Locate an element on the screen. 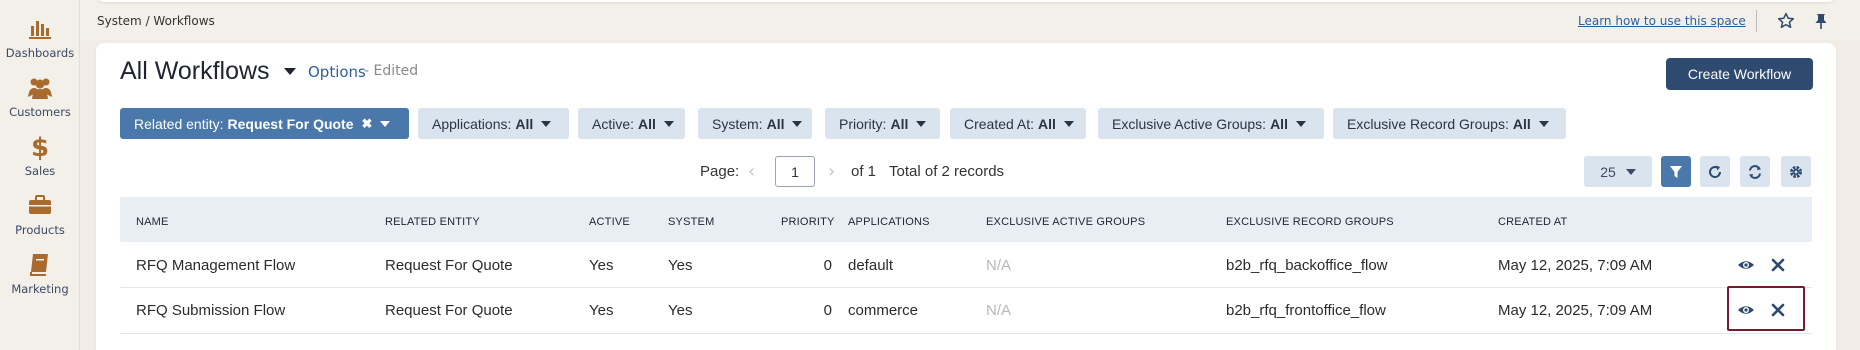  gear-icon is located at coordinates (1796, 171).